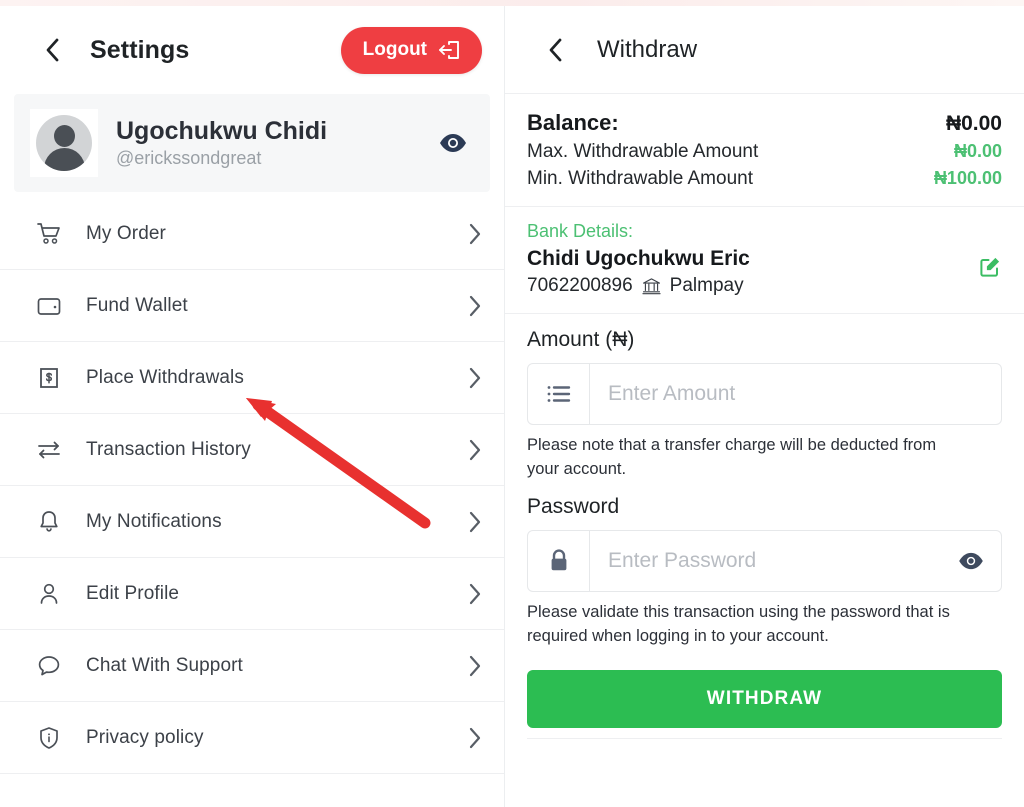 This screenshot has width=1024, height=807. I want to click on amount-label: Amount (₦), so click(581, 340).